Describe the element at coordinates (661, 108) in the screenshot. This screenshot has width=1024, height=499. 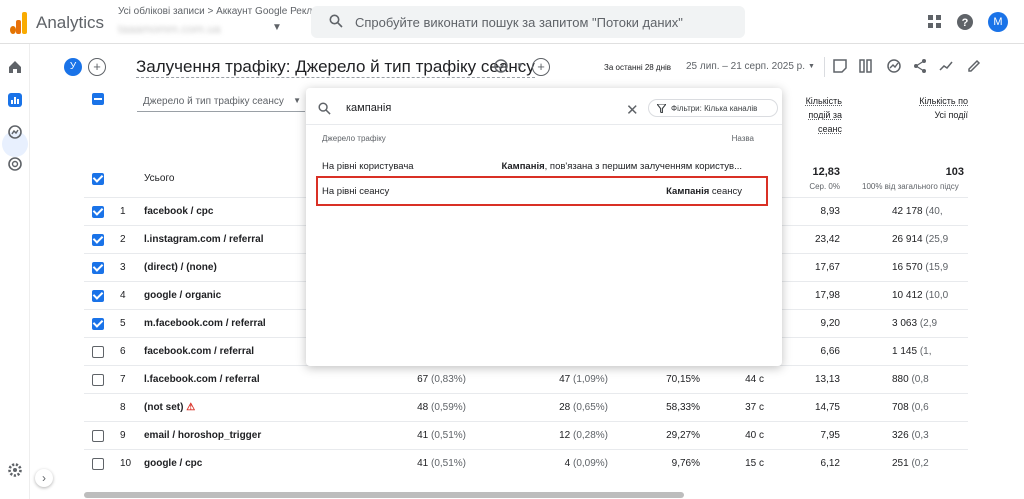
I see `filter-icon` at that location.